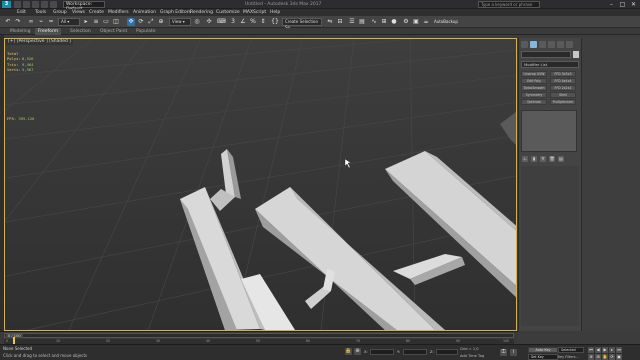 The image size is (640, 360). Describe the element at coordinates (534, 95) in the screenshot. I see `modifier-button: Symmetry` at that location.